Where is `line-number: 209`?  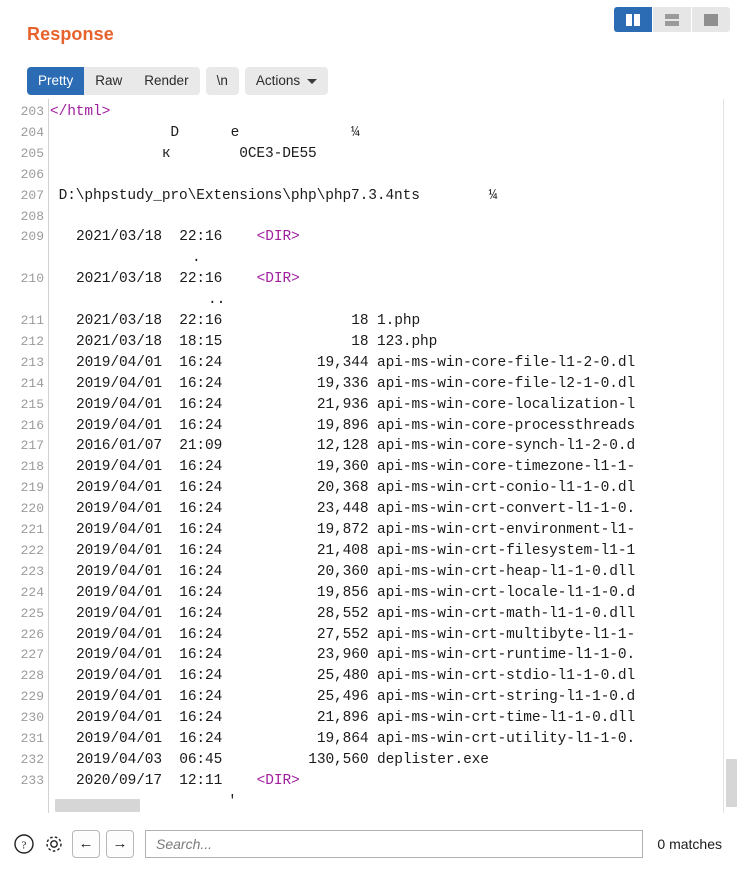
line-number: 209 is located at coordinates (32, 237).